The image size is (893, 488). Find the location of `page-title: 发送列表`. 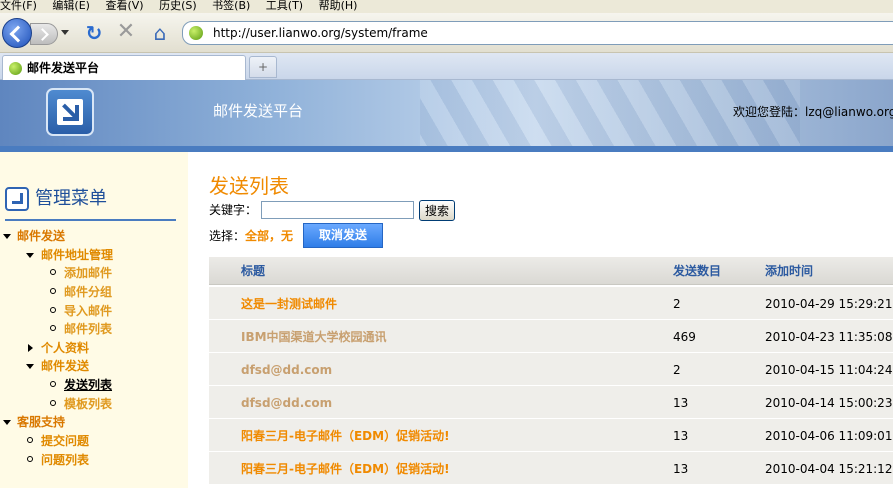

page-title: 发送列表 is located at coordinates (249, 186).